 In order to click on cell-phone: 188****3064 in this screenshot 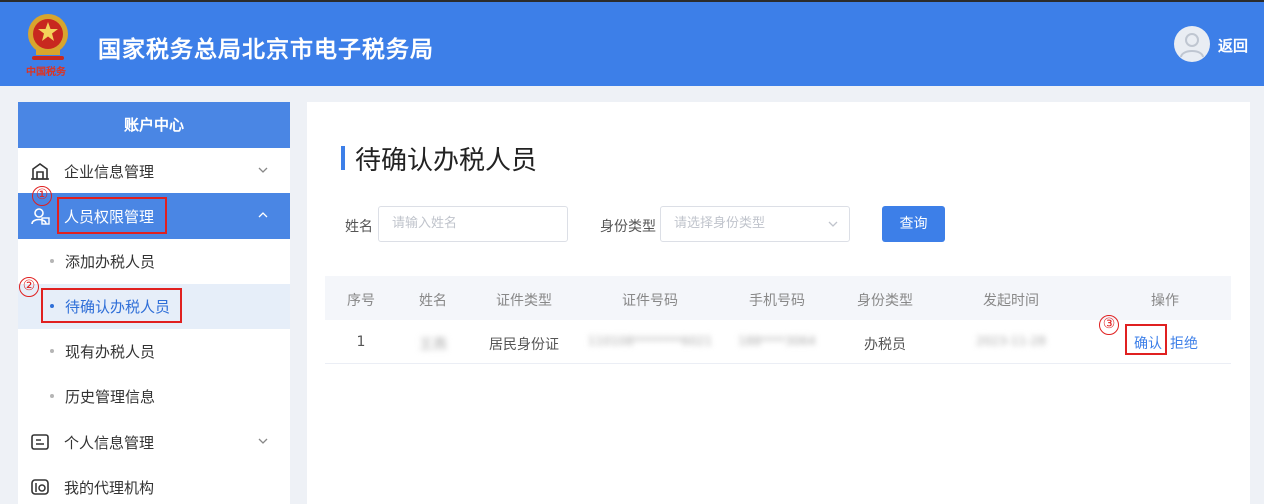, I will do `click(777, 341)`.